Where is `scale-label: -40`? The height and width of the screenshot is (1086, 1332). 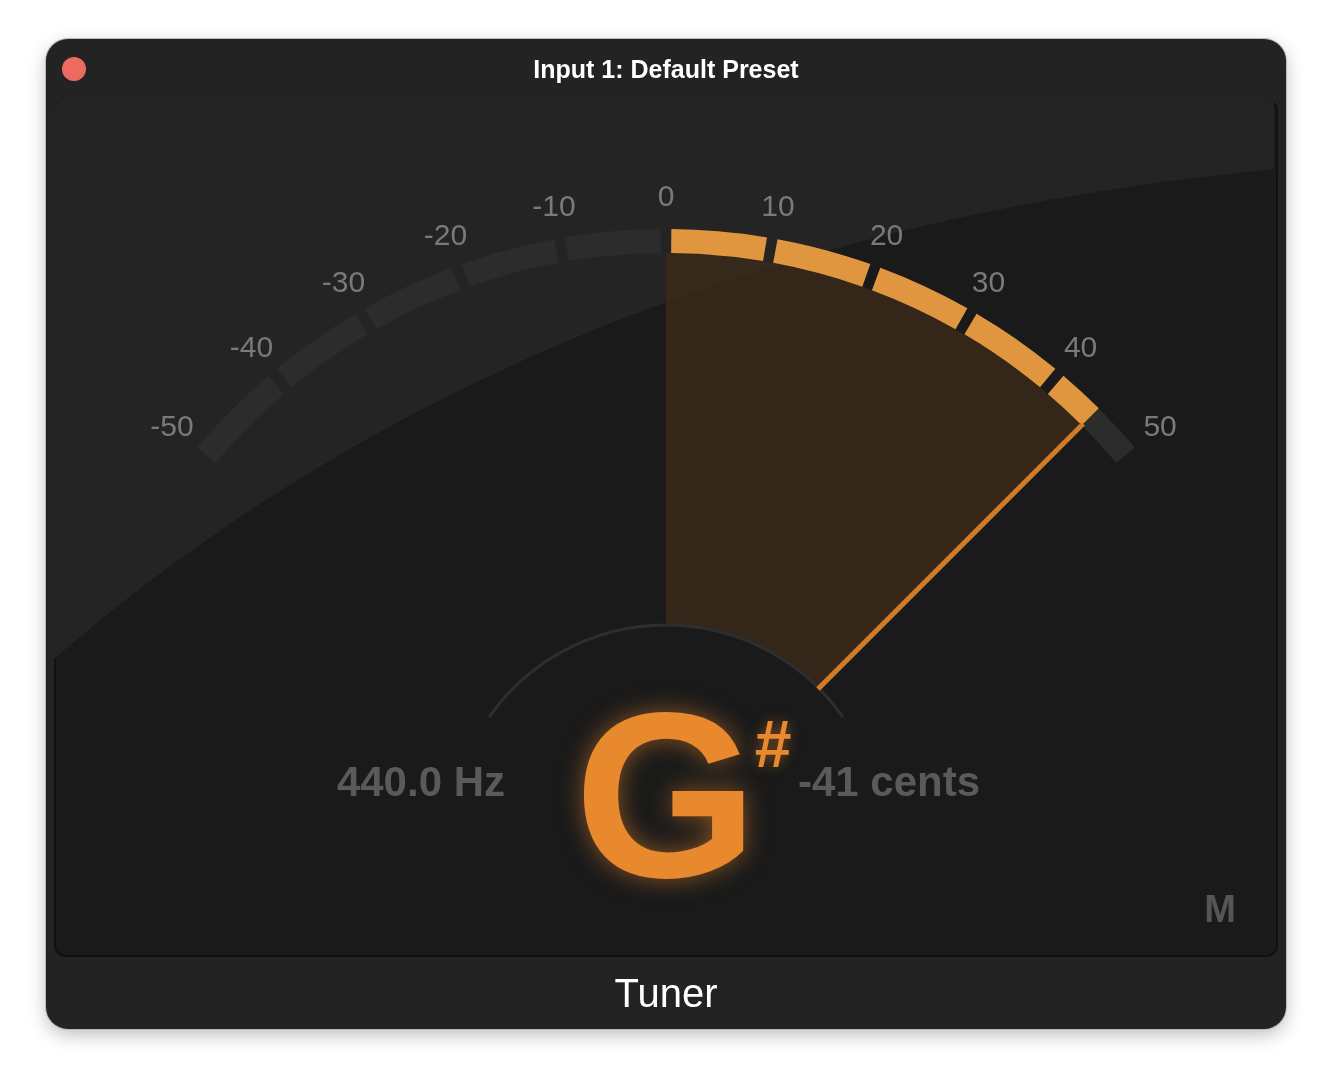
scale-label: -40 is located at coordinates (251, 346).